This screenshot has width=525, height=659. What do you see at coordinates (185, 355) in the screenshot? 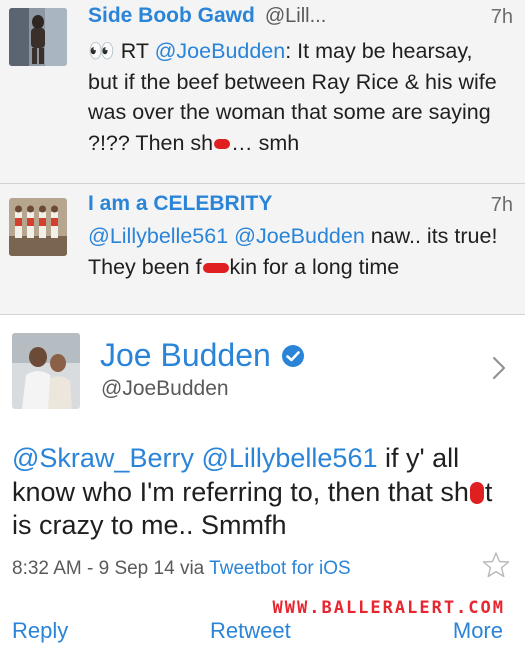
I see `profile-name-text: Joe Budden` at bounding box center [185, 355].